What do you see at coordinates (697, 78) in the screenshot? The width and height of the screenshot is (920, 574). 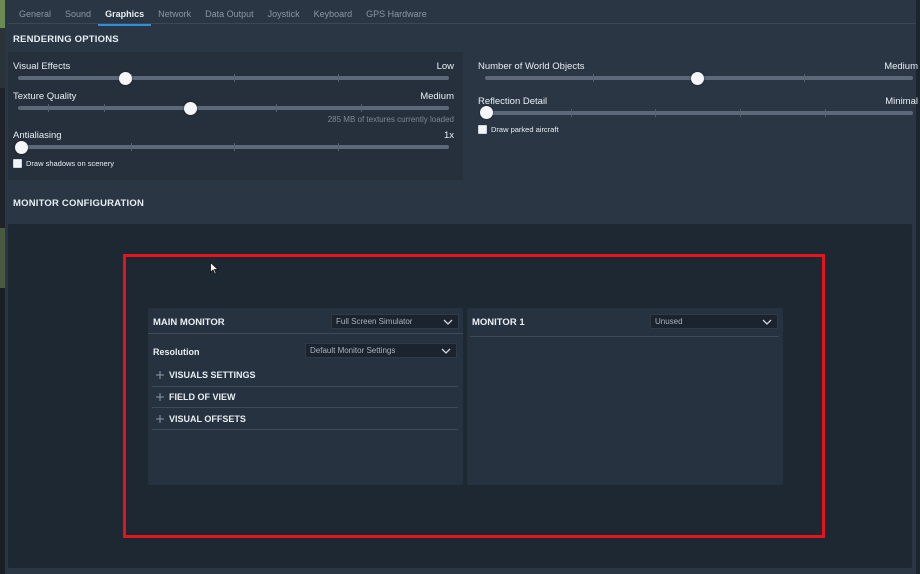 I see `world-objects-slider-thumb` at bounding box center [697, 78].